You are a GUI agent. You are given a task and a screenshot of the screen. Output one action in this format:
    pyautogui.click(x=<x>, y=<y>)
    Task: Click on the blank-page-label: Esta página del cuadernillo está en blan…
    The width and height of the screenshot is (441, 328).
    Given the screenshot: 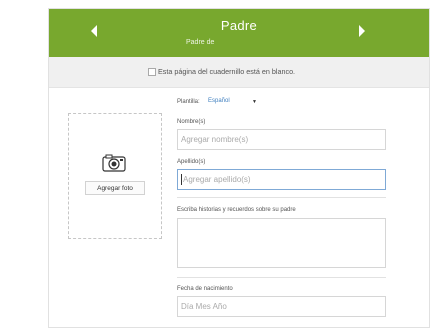 What is the action you would take?
    pyautogui.click(x=227, y=71)
    